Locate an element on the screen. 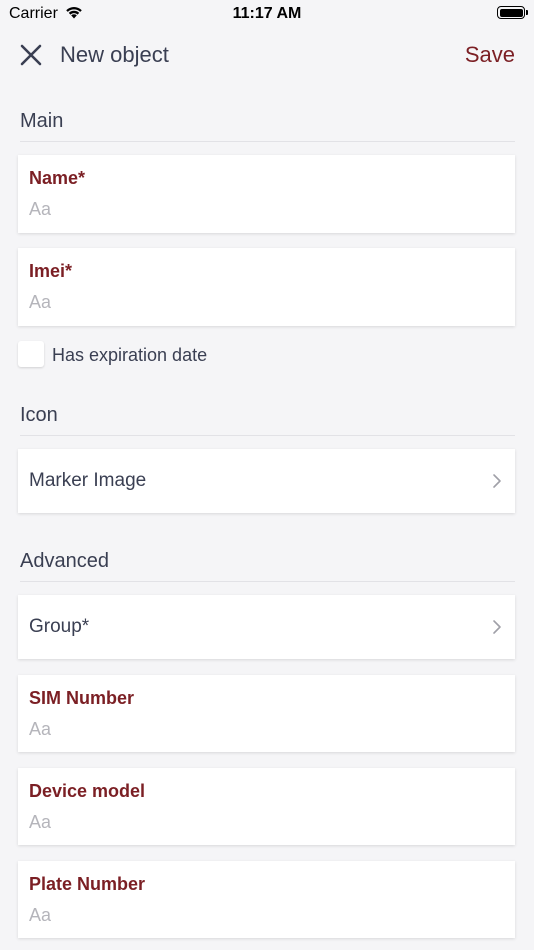  imei-input is located at coordinates (264, 302).